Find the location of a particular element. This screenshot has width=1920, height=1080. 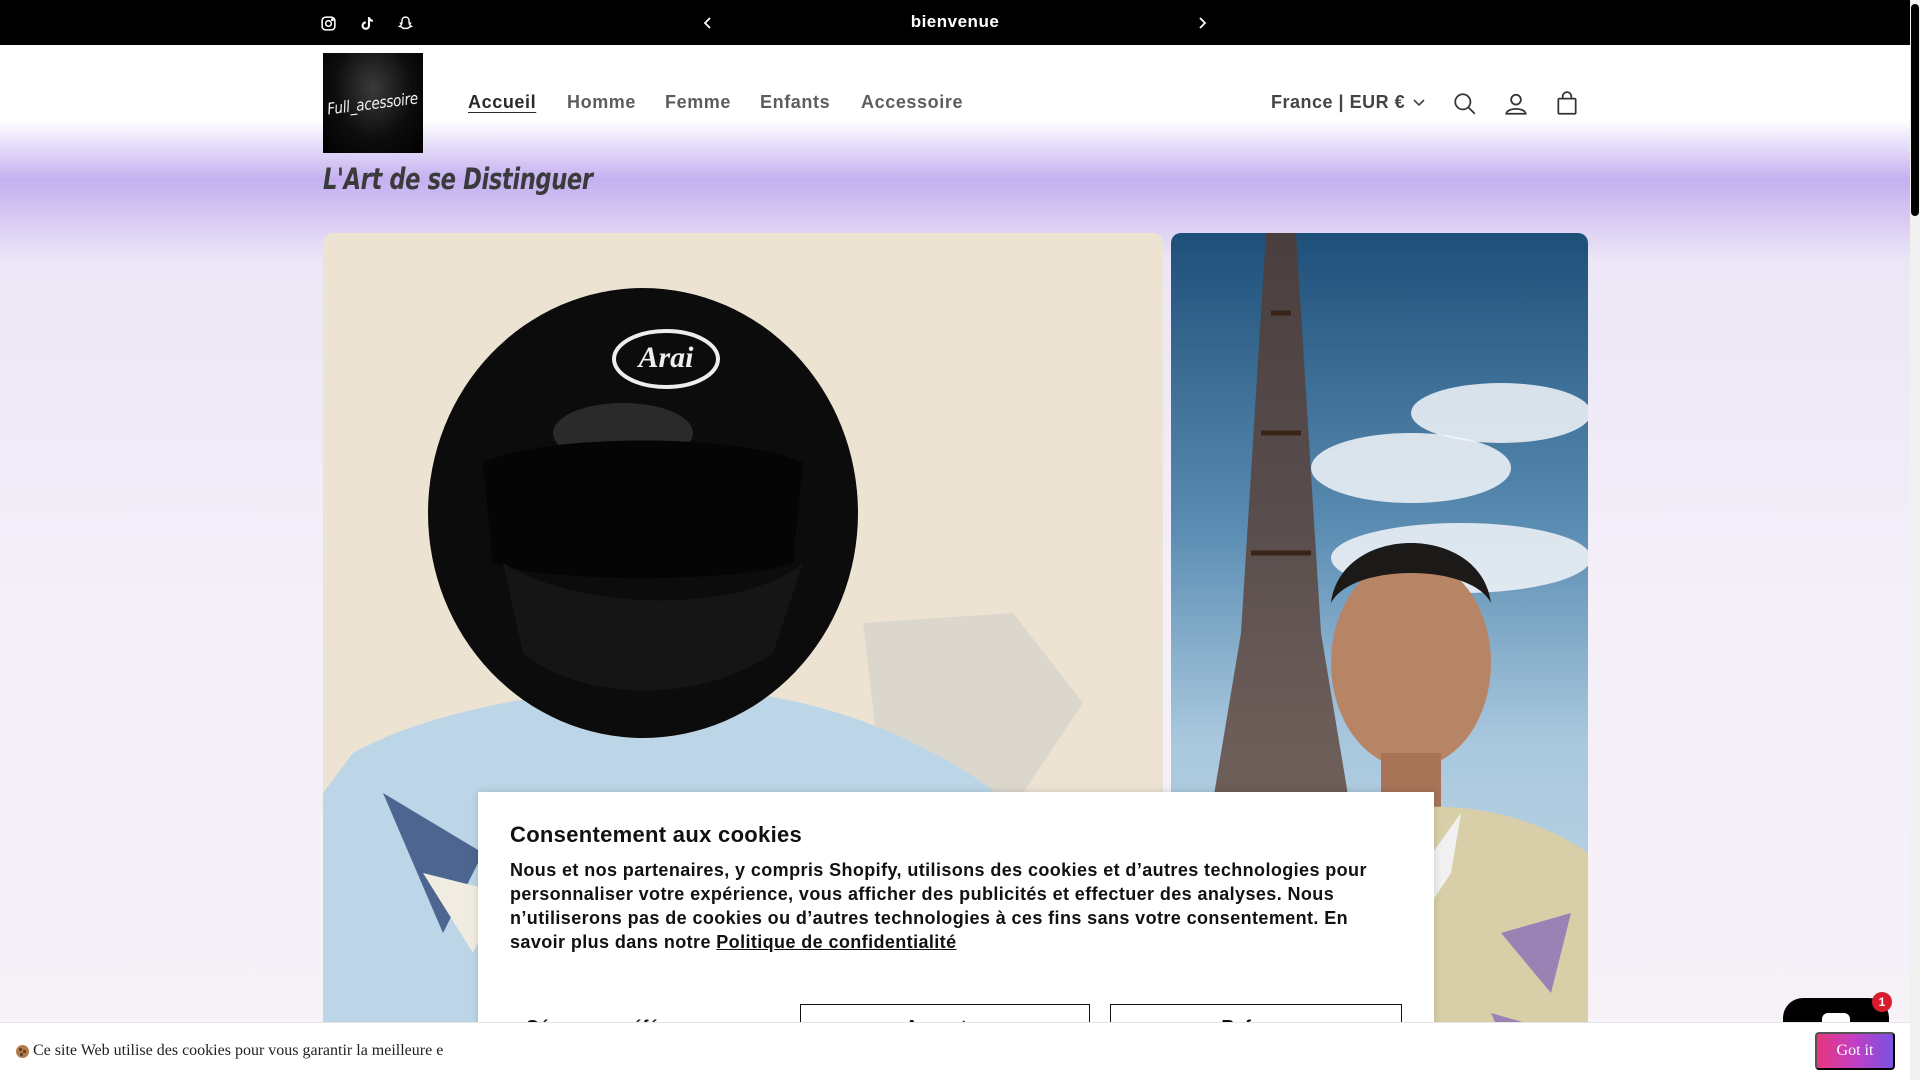

announcement-bar: bienvenue is located at coordinates (955, 22).